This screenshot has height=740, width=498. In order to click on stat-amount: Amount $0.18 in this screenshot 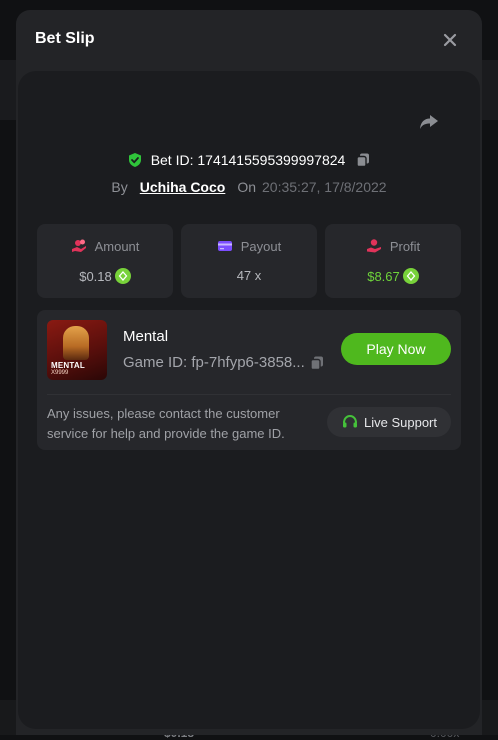, I will do `click(105, 261)`.